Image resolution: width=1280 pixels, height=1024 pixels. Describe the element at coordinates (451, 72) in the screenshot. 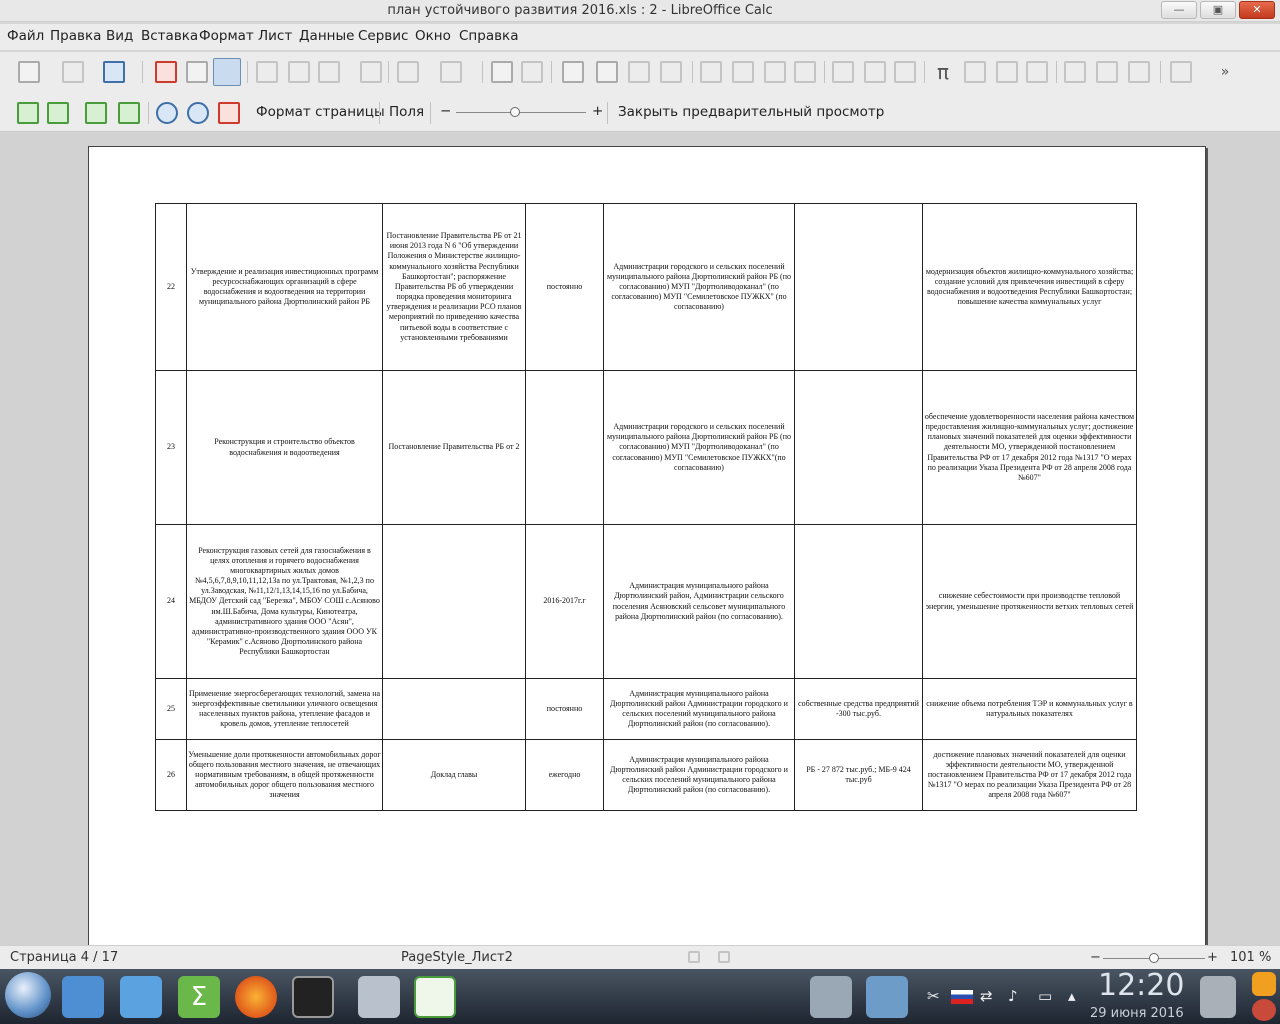

I see `redo-icon` at that location.